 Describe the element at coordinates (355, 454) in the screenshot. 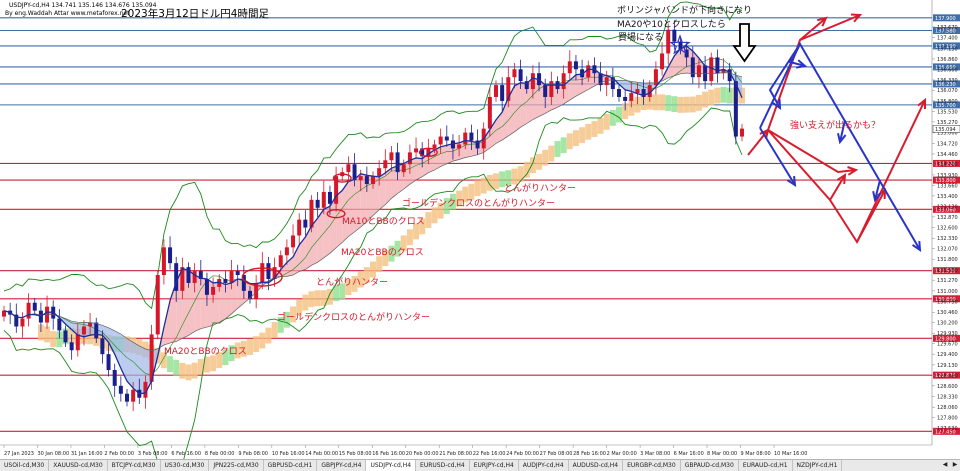

I see `x-tick-label: 15 Feb 08:00` at that location.